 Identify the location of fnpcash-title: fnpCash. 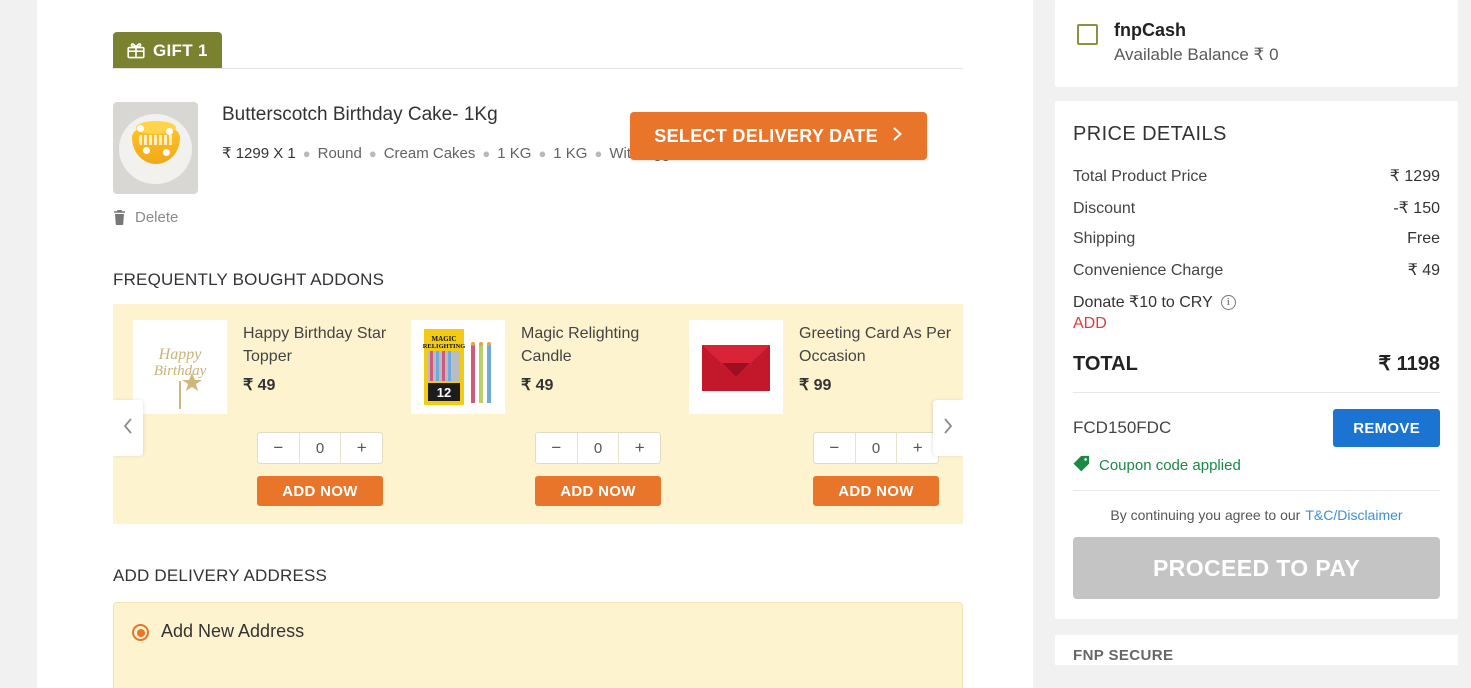
(1150, 30).